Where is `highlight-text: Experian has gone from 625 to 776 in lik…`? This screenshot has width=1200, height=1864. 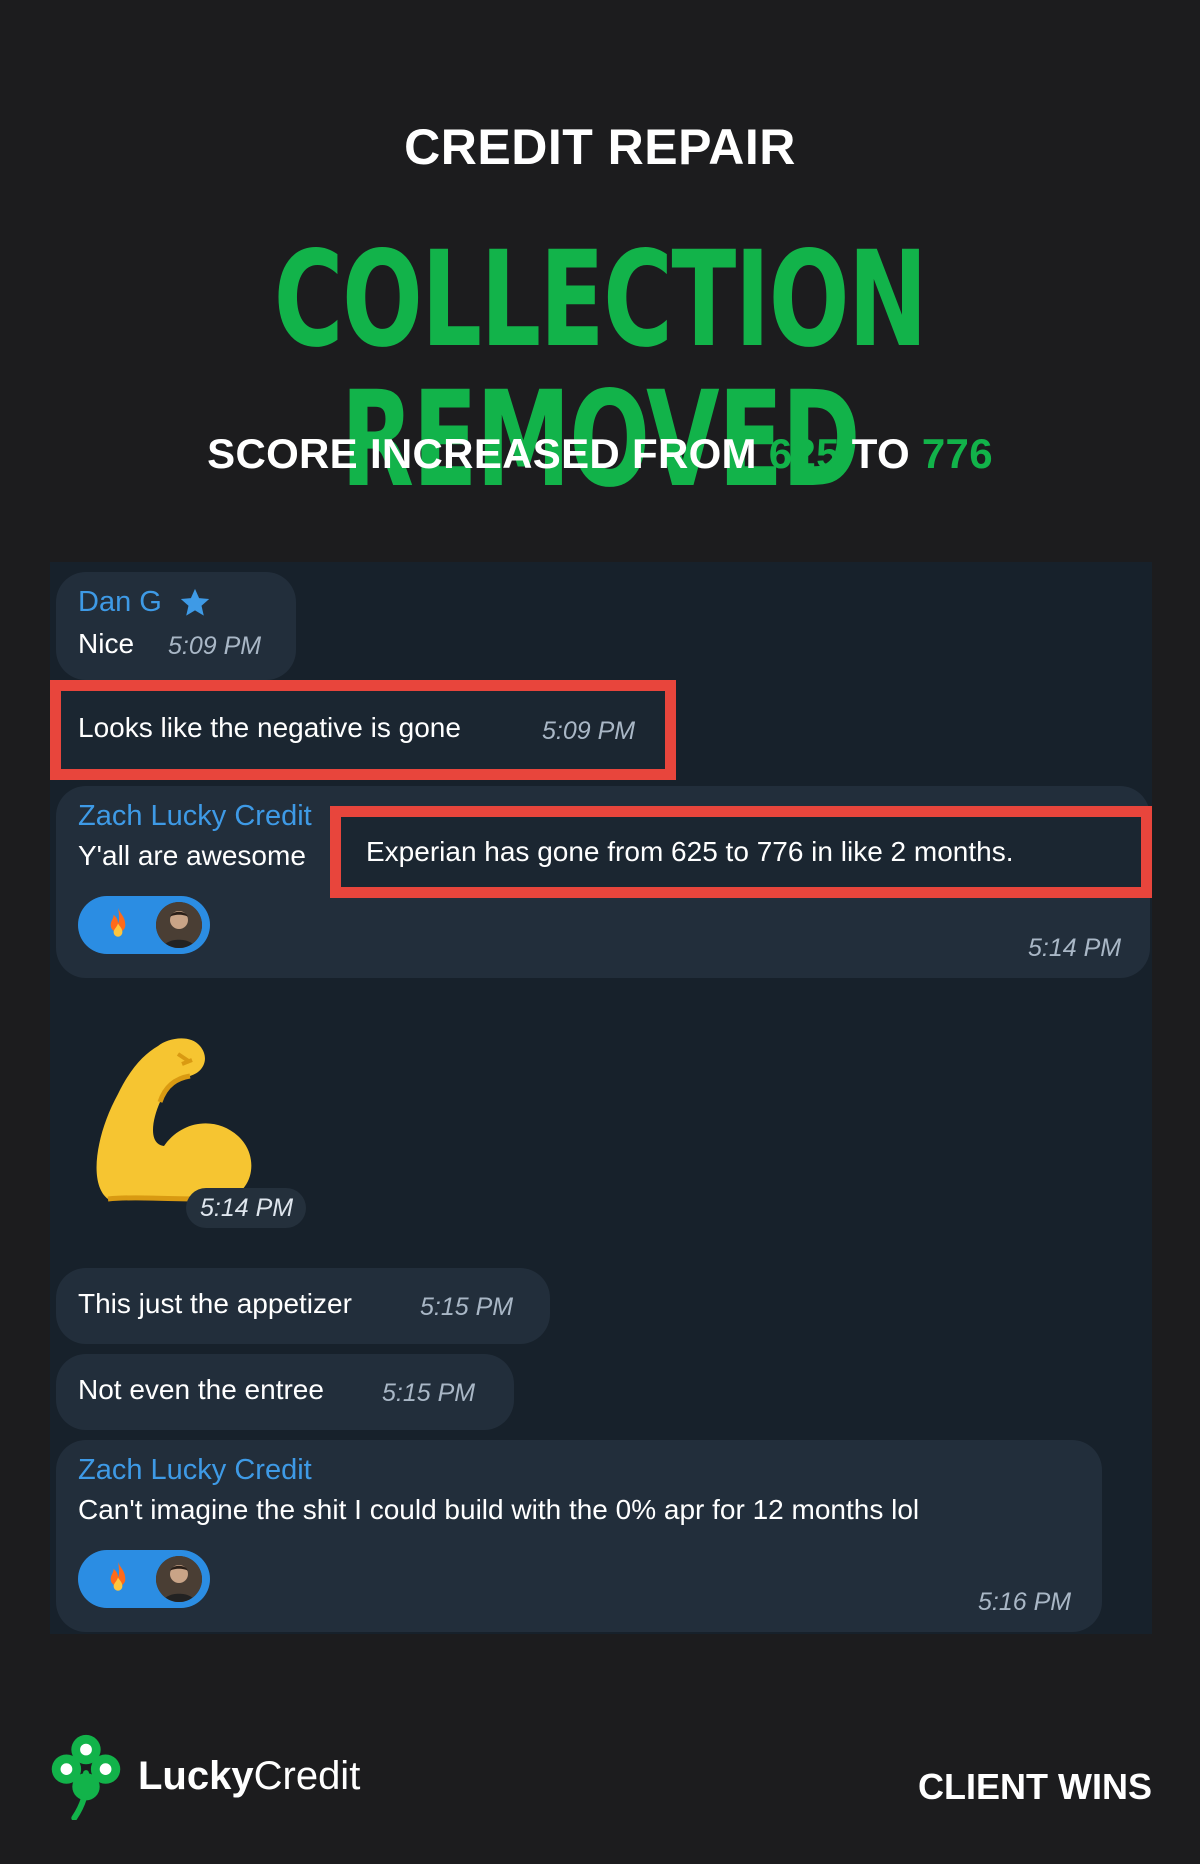
highlight-text: Experian has gone from 625 to 776 in lik… is located at coordinates (690, 851).